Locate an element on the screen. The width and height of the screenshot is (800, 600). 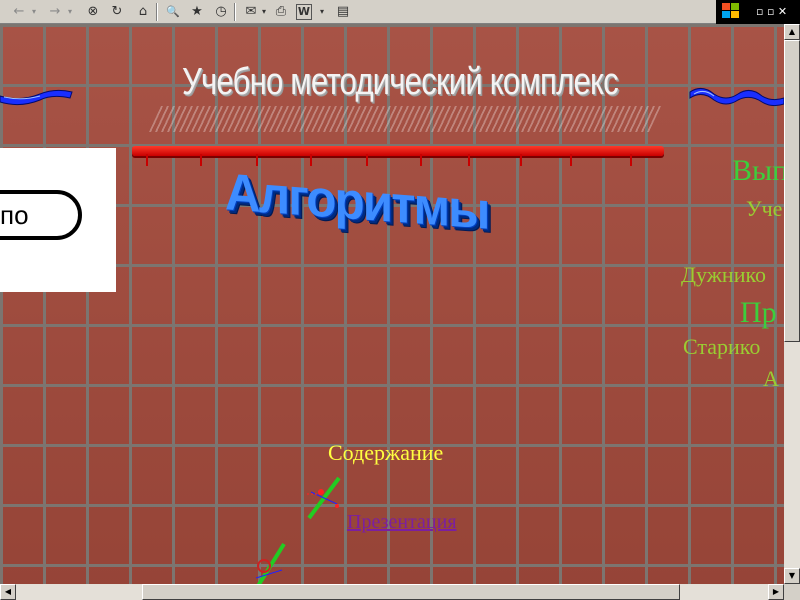
forward-icon: → is located at coordinates (55, 12).